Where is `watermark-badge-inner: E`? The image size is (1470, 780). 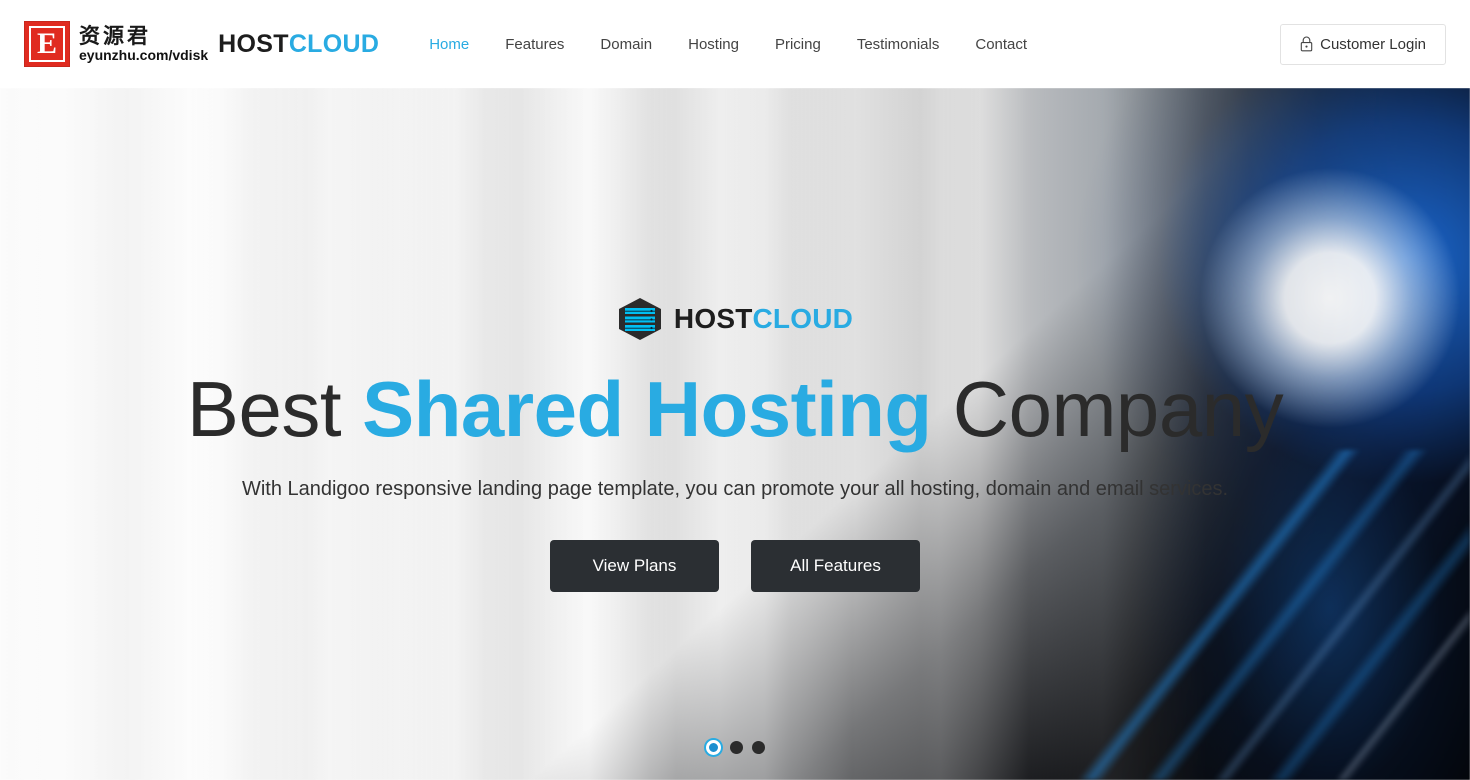 watermark-badge-inner: E is located at coordinates (47, 44).